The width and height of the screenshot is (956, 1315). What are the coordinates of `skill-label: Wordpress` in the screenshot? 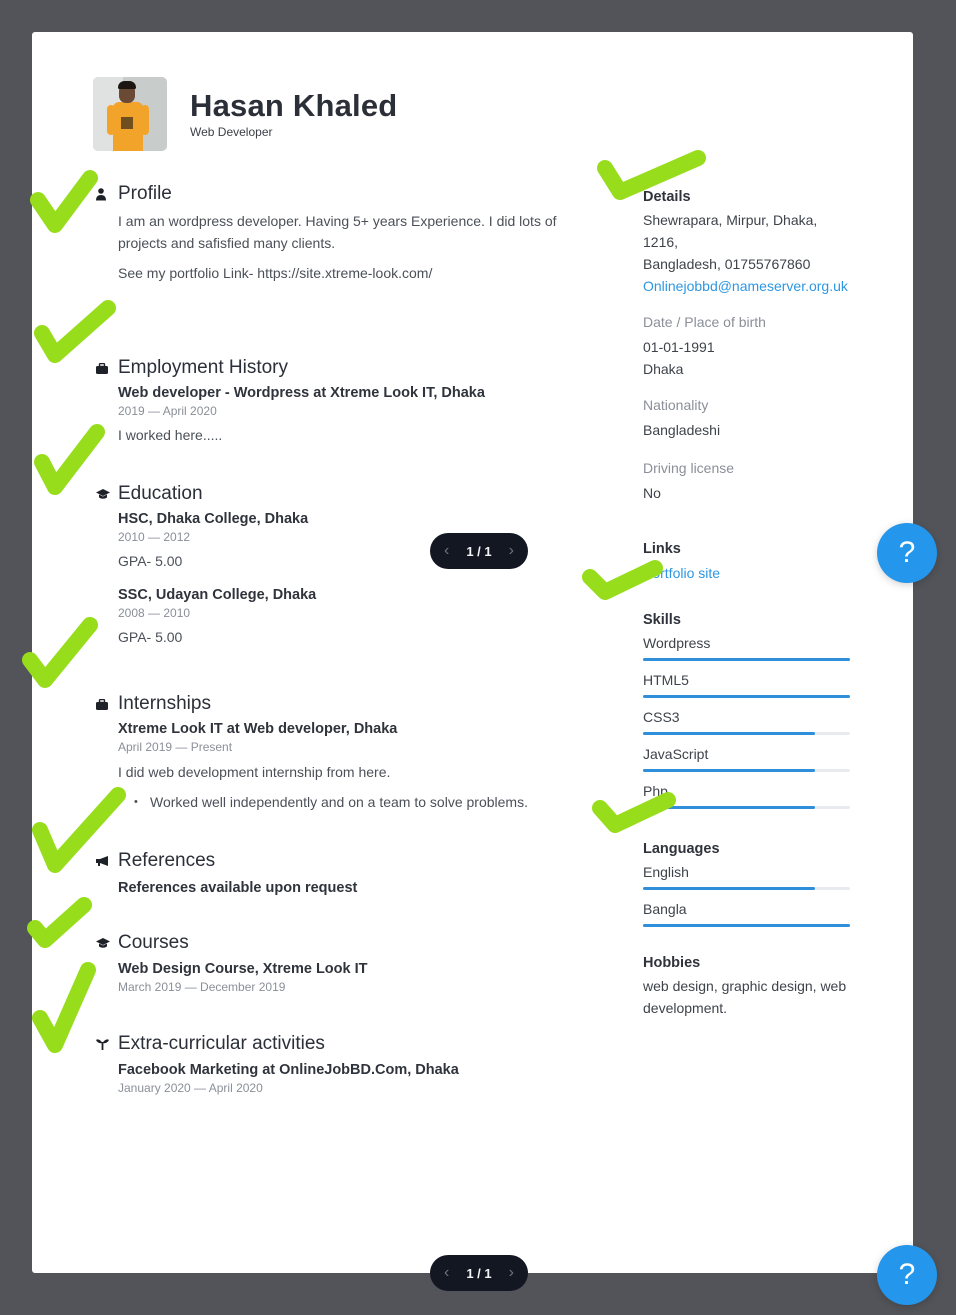 It's located at (677, 643).